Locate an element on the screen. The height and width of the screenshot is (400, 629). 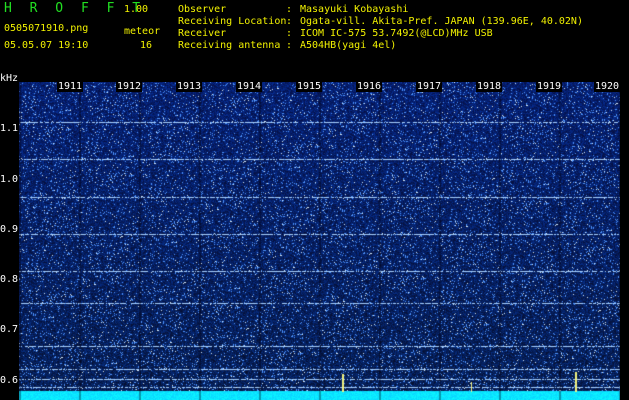
y-tick-label: 0.8 is located at coordinates (9, 279).